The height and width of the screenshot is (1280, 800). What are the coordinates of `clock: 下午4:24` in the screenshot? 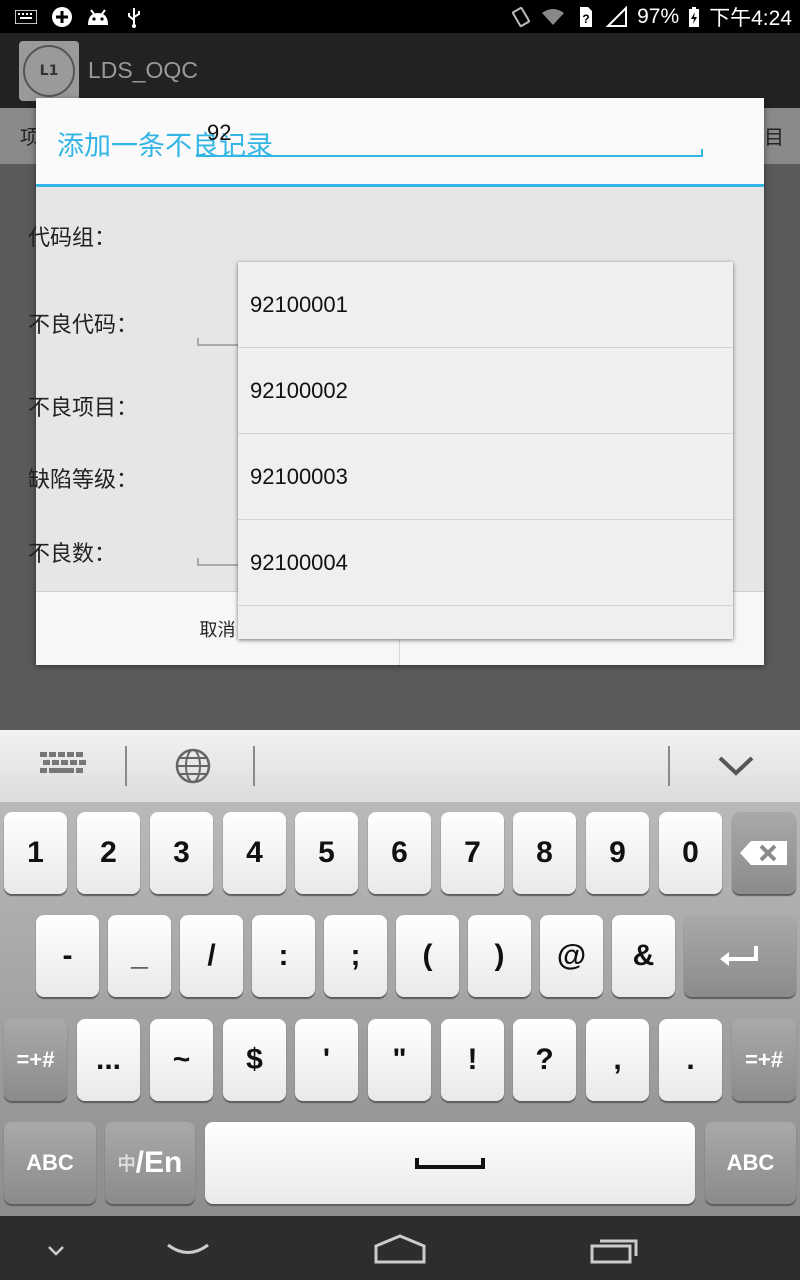 It's located at (750, 18).